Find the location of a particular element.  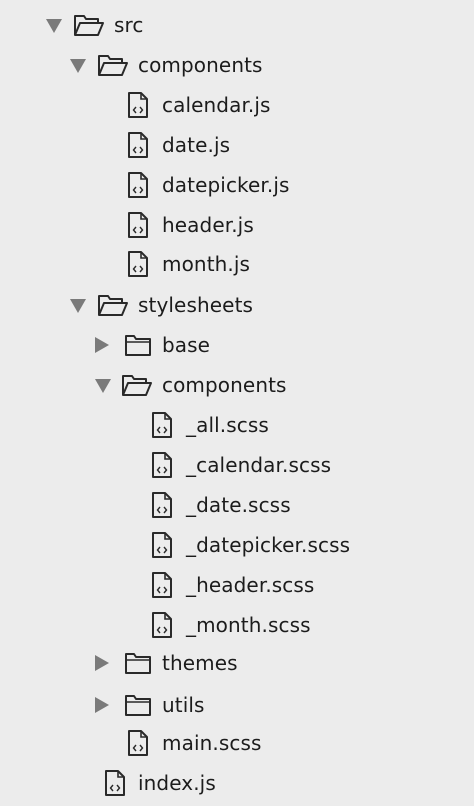

tree-item-file: _date.scss is located at coordinates (237, 505).